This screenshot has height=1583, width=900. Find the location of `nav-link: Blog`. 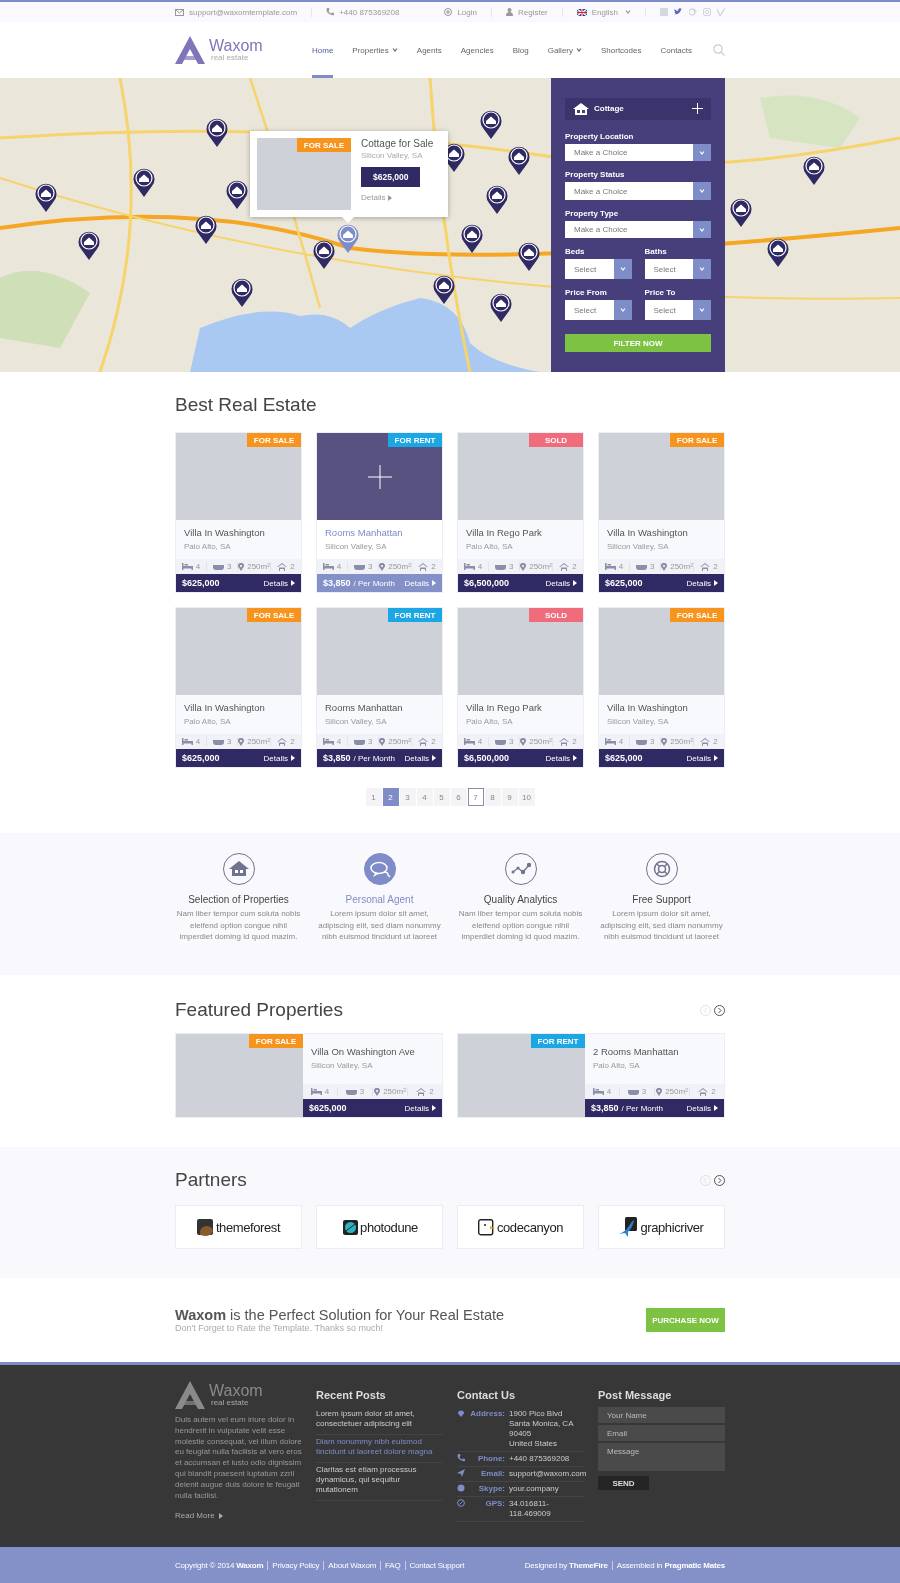

nav-link: Blog is located at coordinates (520, 50).